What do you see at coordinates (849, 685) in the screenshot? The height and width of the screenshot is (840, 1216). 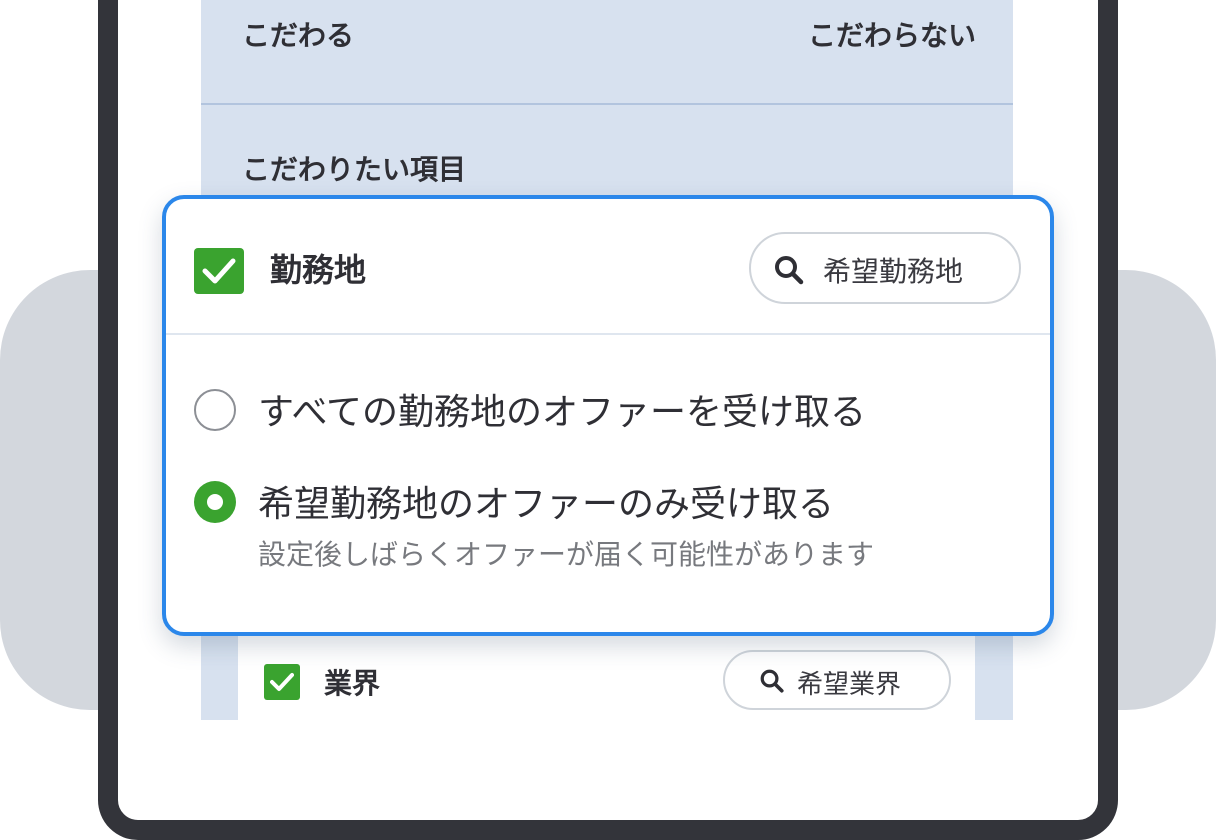 I see `industry-search-label: 希望業界` at bounding box center [849, 685].